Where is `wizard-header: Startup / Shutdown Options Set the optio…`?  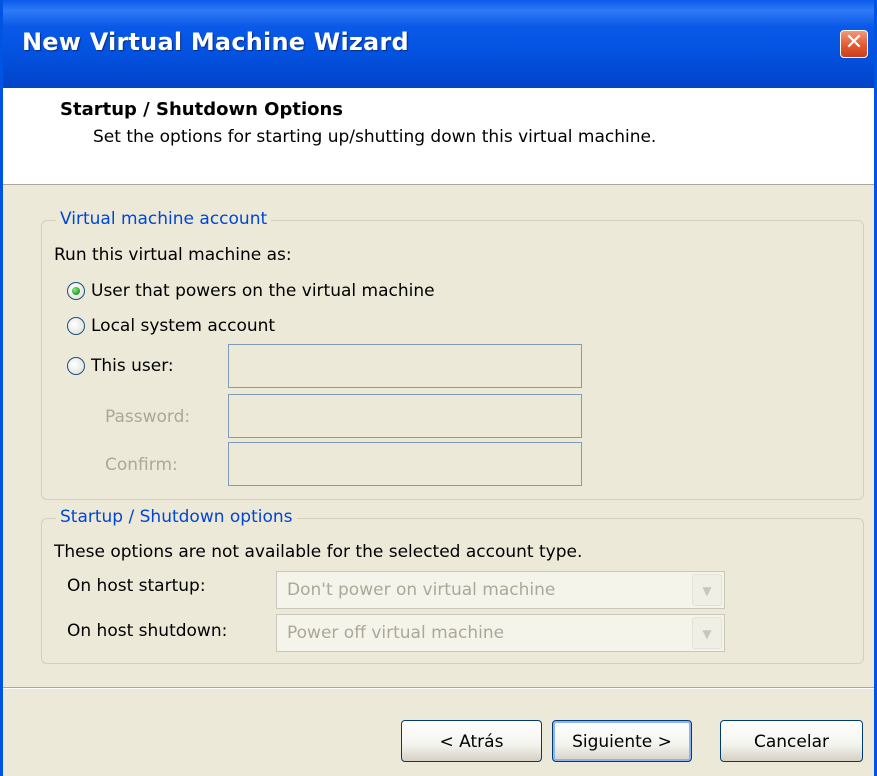 wizard-header: Startup / Shutdown Options Set the optio… is located at coordinates (438, 136).